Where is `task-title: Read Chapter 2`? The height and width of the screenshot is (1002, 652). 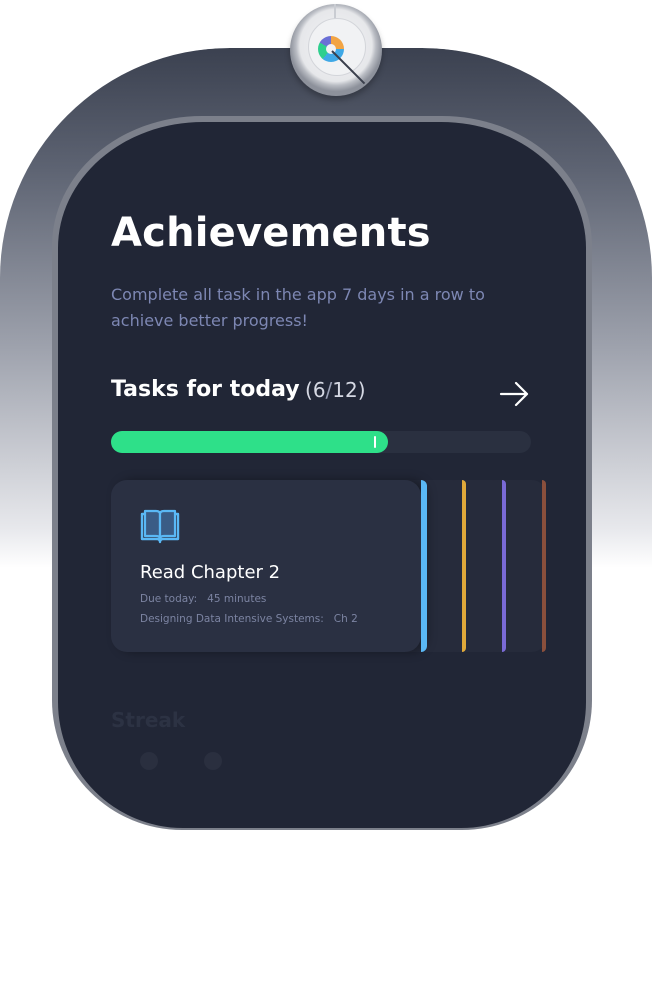
task-title: Read Chapter 2 is located at coordinates (210, 572).